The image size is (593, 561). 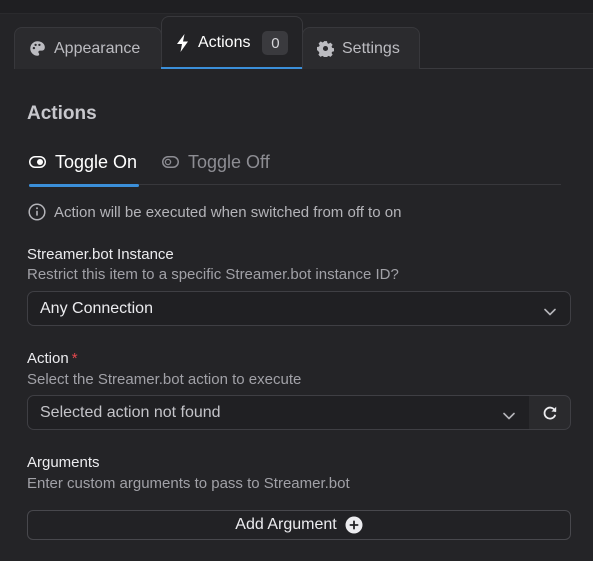 I want to click on instance-label: Streamer.bot Instance, so click(x=100, y=254).